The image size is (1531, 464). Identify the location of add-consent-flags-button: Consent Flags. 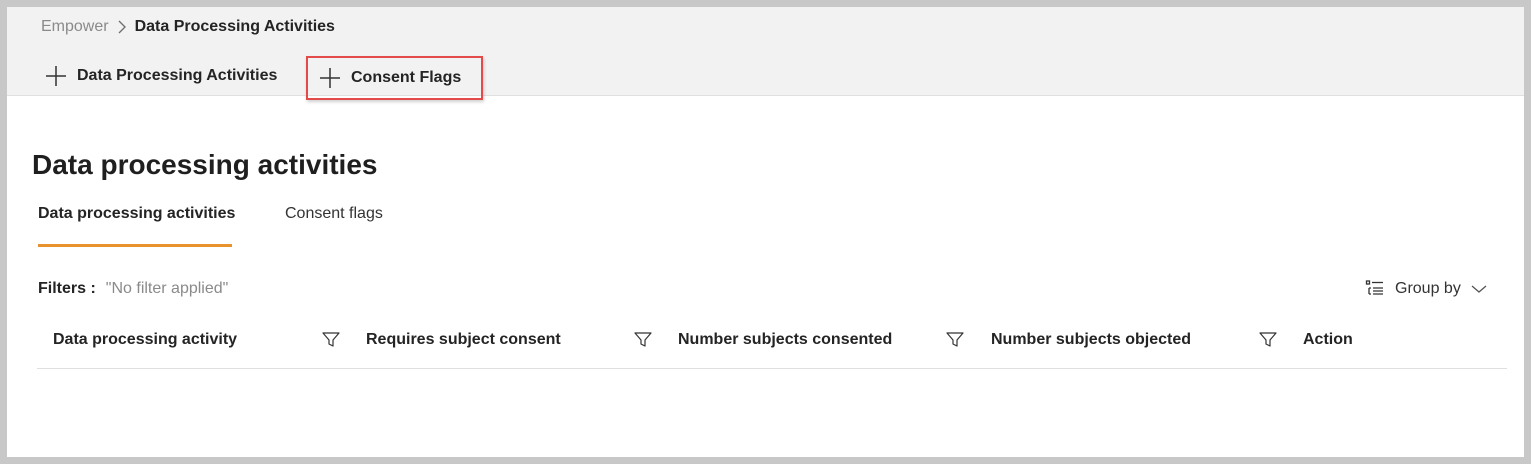
(394, 78).